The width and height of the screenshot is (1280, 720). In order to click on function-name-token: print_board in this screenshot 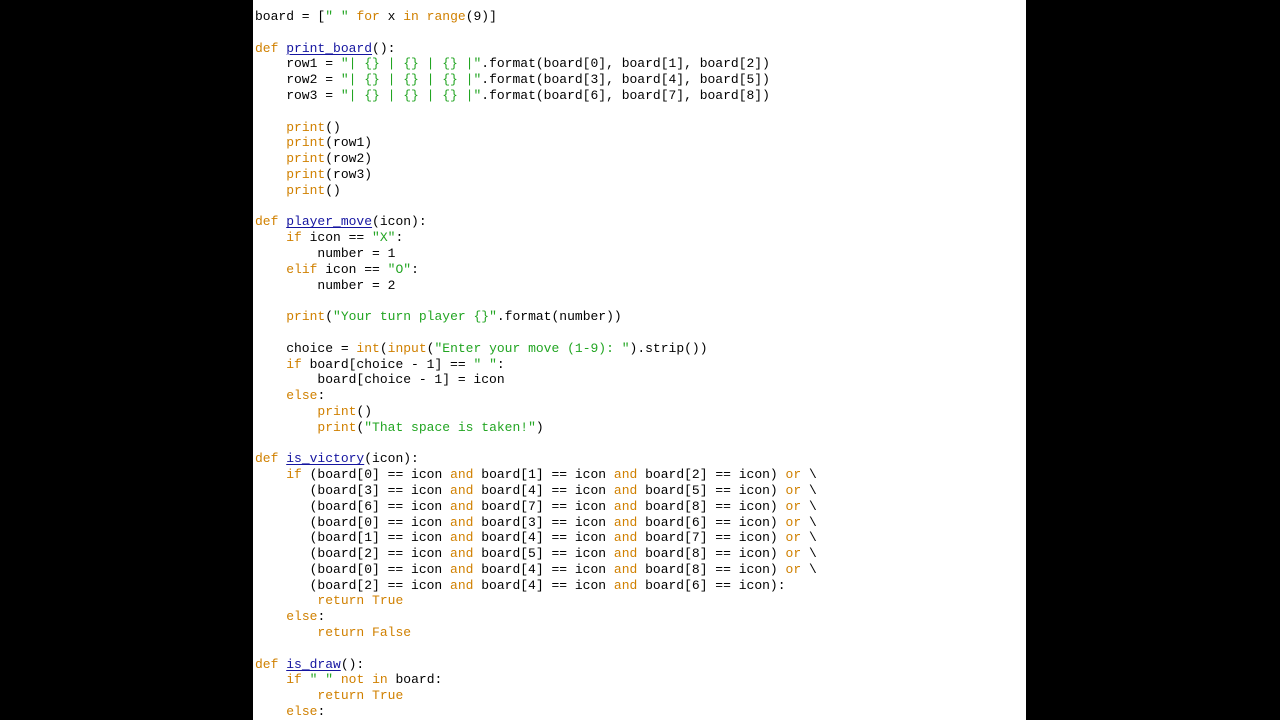, I will do `click(329, 48)`.